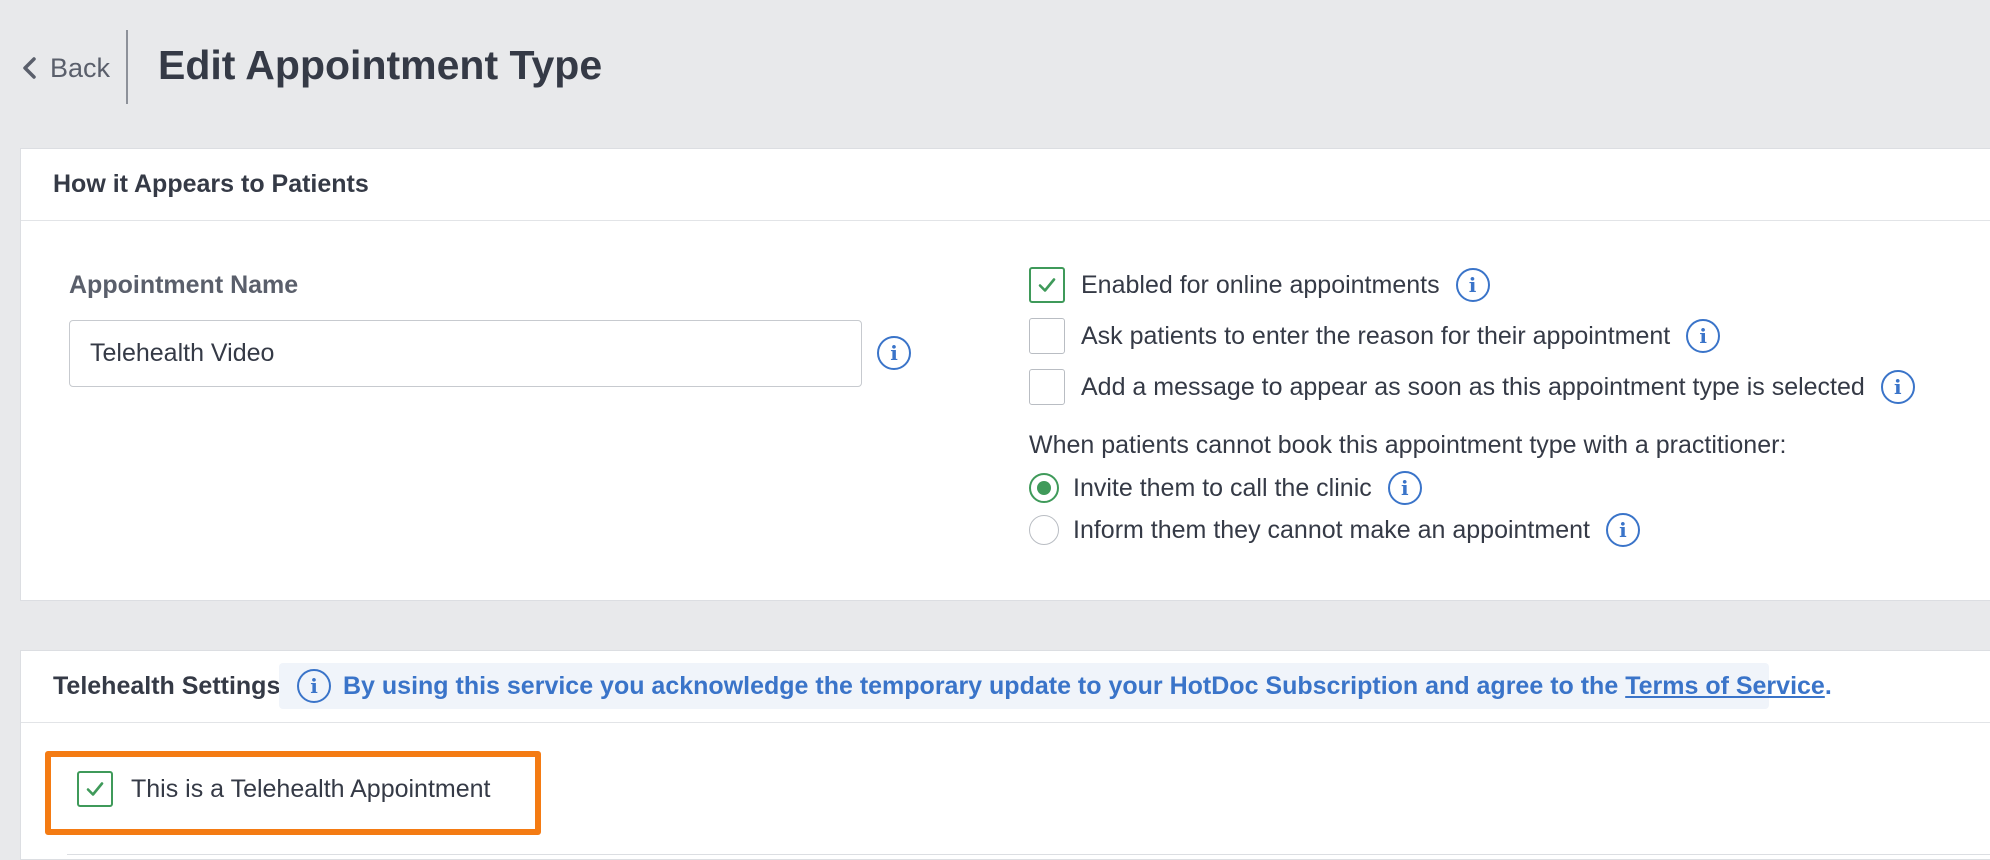  I want to click on radio-call-clinic: Invite them to call the clinic i, so click(1225, 488).